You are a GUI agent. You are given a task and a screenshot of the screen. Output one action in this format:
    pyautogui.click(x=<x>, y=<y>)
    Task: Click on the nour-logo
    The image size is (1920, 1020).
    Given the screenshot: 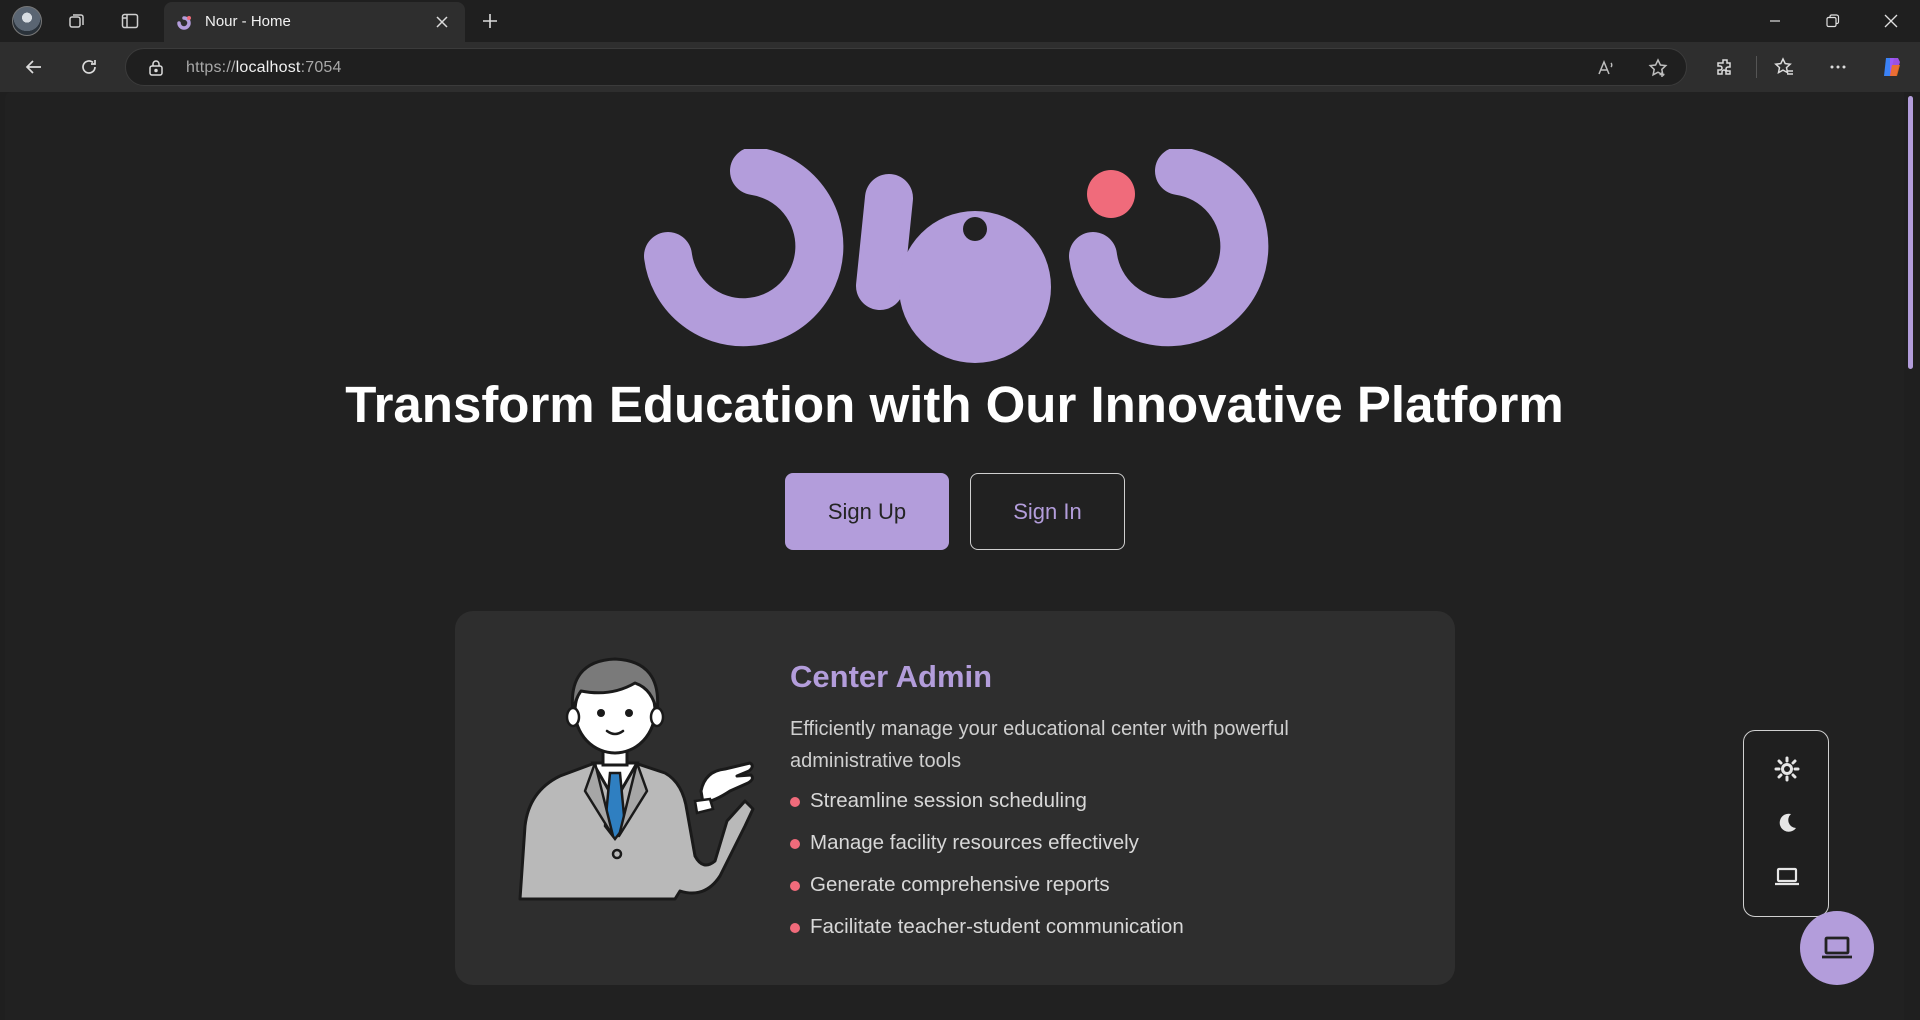 What is the action you would take?
    pyautogui.click(x=956, y=256)
    